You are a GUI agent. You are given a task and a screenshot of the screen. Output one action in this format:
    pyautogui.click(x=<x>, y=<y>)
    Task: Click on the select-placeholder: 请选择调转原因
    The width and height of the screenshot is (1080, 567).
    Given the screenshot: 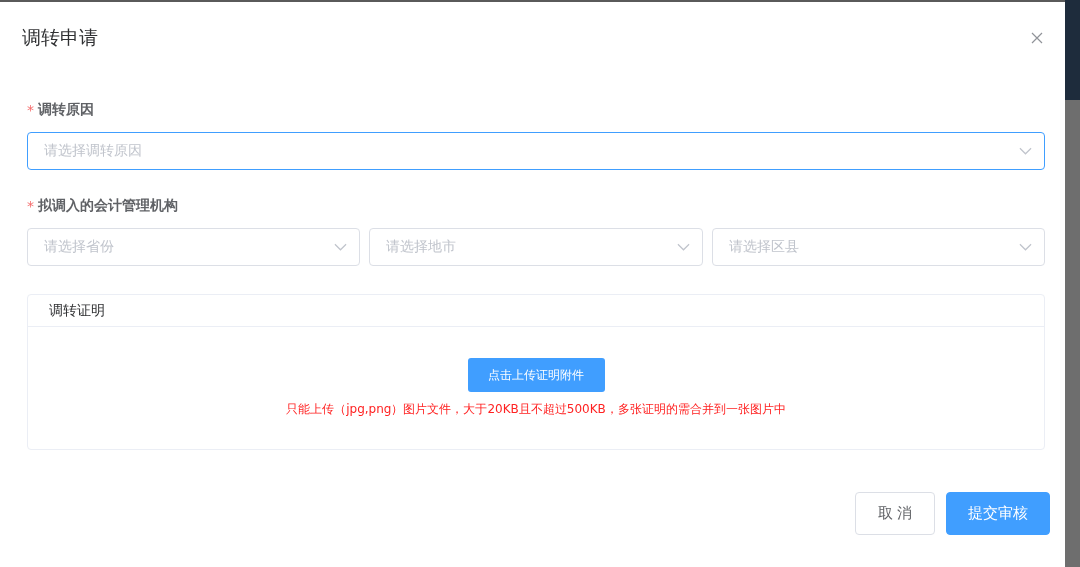 What is the action you would take?
    pyautogui.click(x=93, y=151)
    